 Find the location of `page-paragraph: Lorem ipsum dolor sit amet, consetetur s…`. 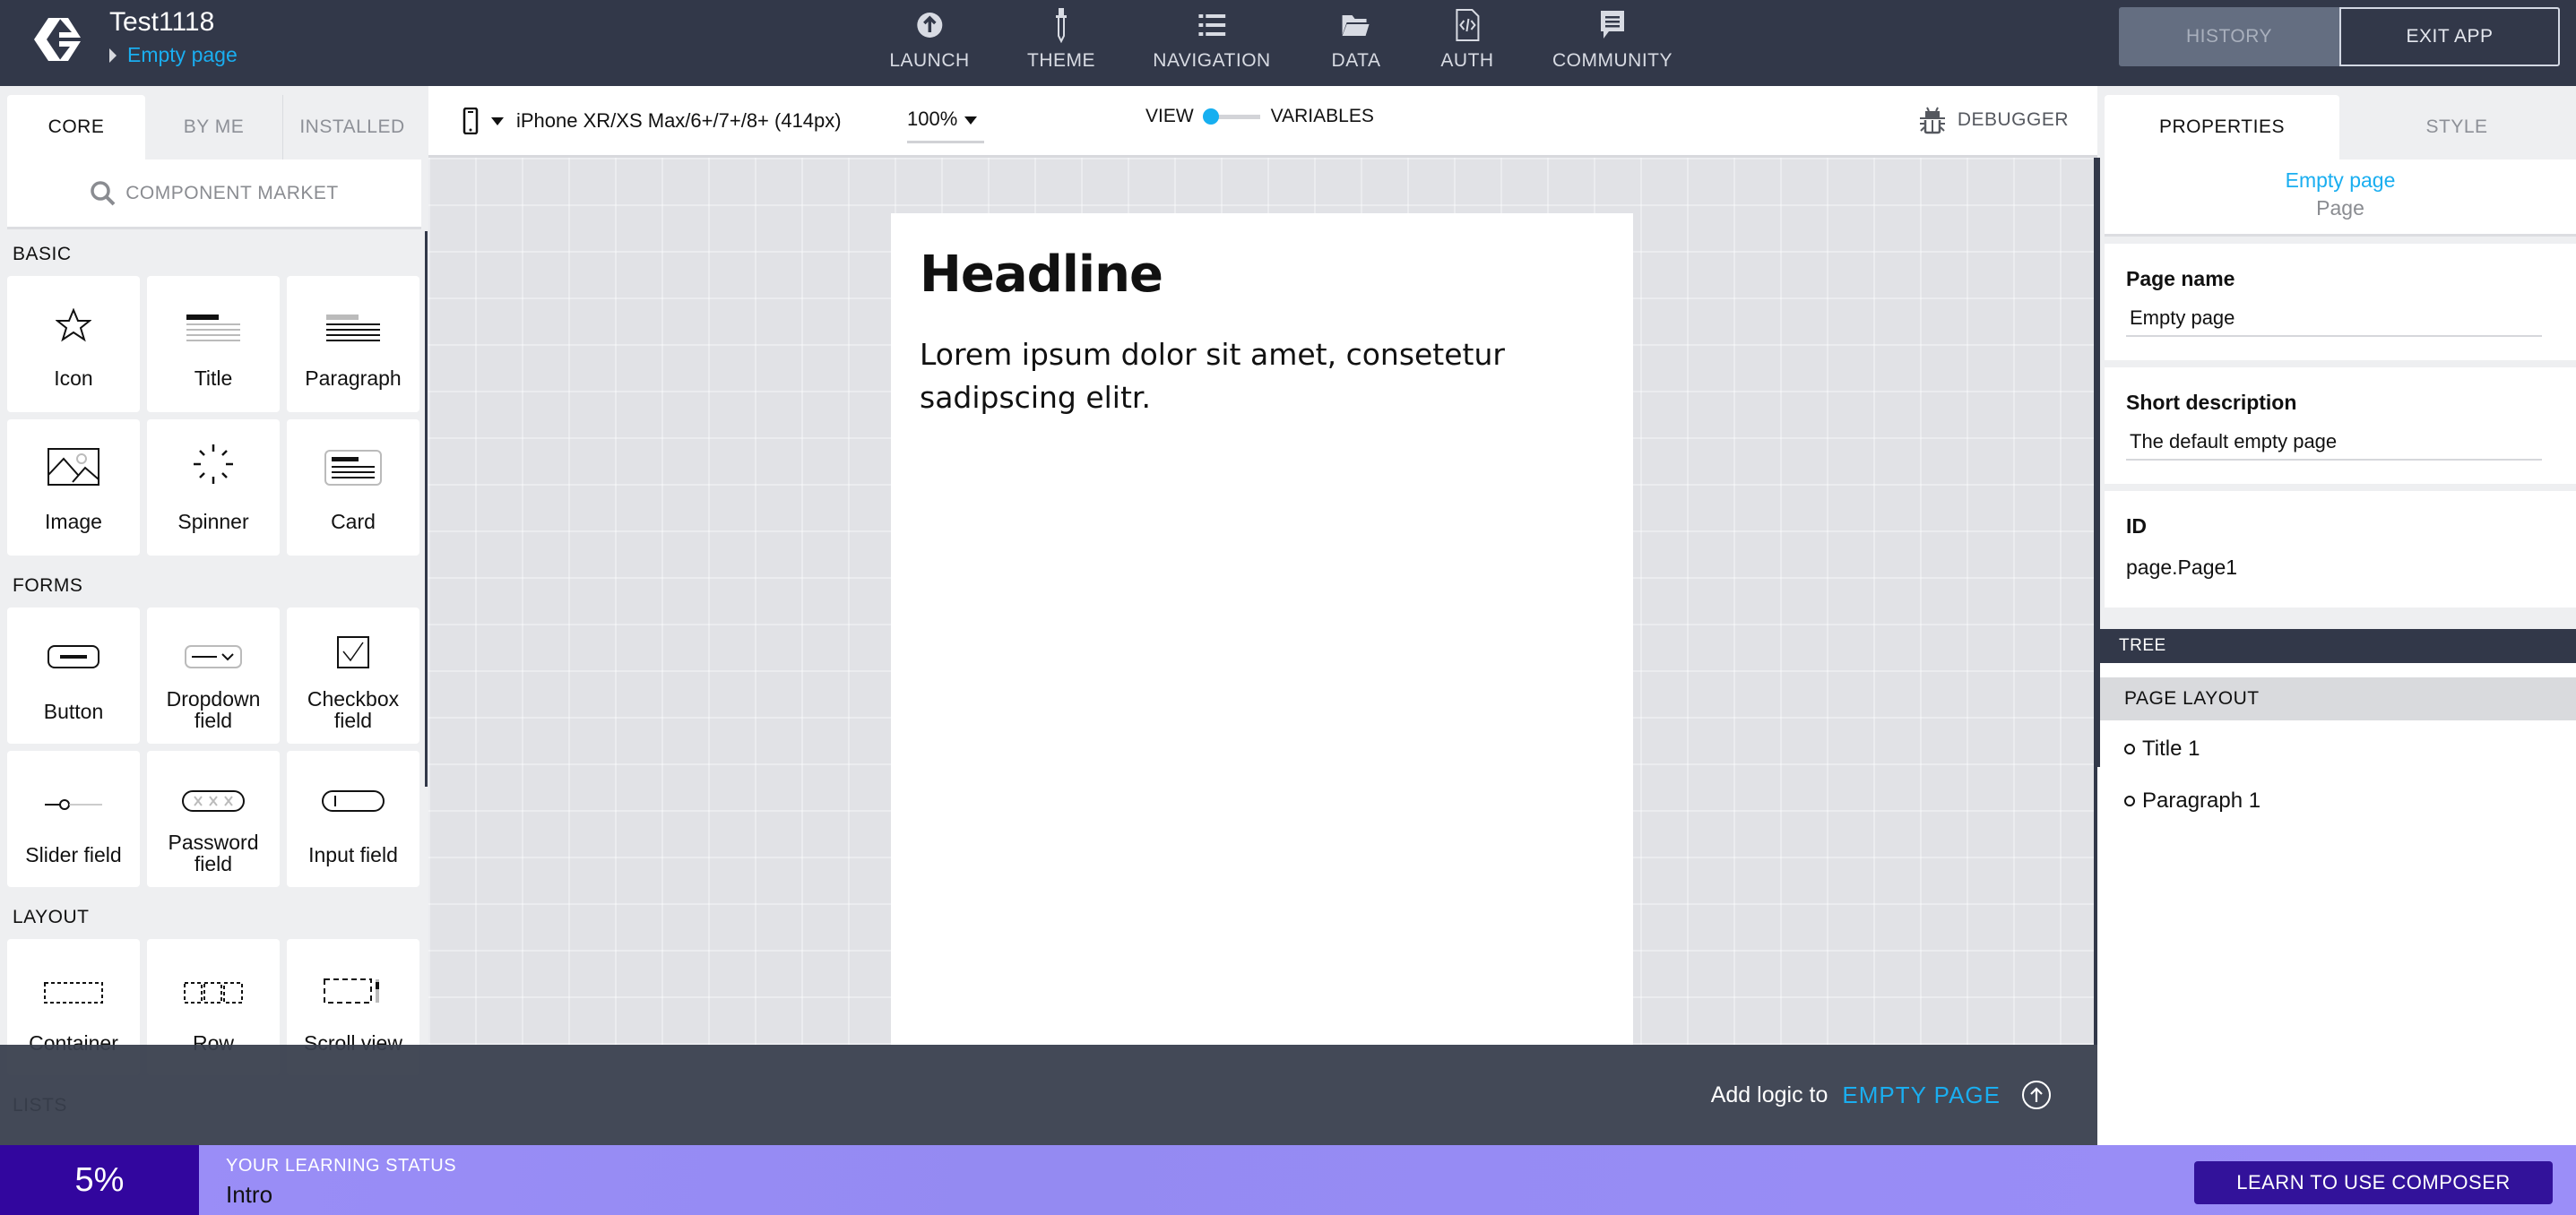

page-paragraph: Lorem ipsum dolor sit amet, consetetur s… is located at coordinates (1269, 376).